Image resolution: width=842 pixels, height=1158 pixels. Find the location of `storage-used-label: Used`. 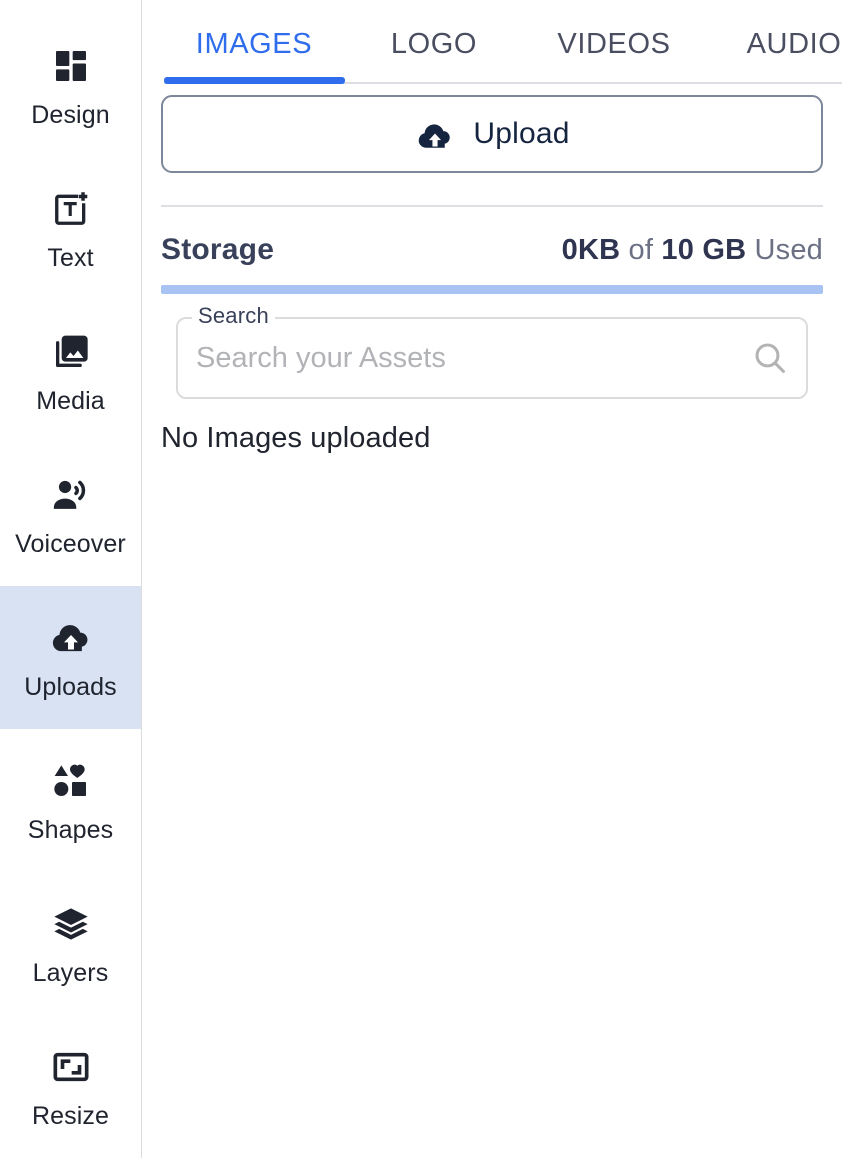

storage-used-label: Used is located at coordinates (788, 250).